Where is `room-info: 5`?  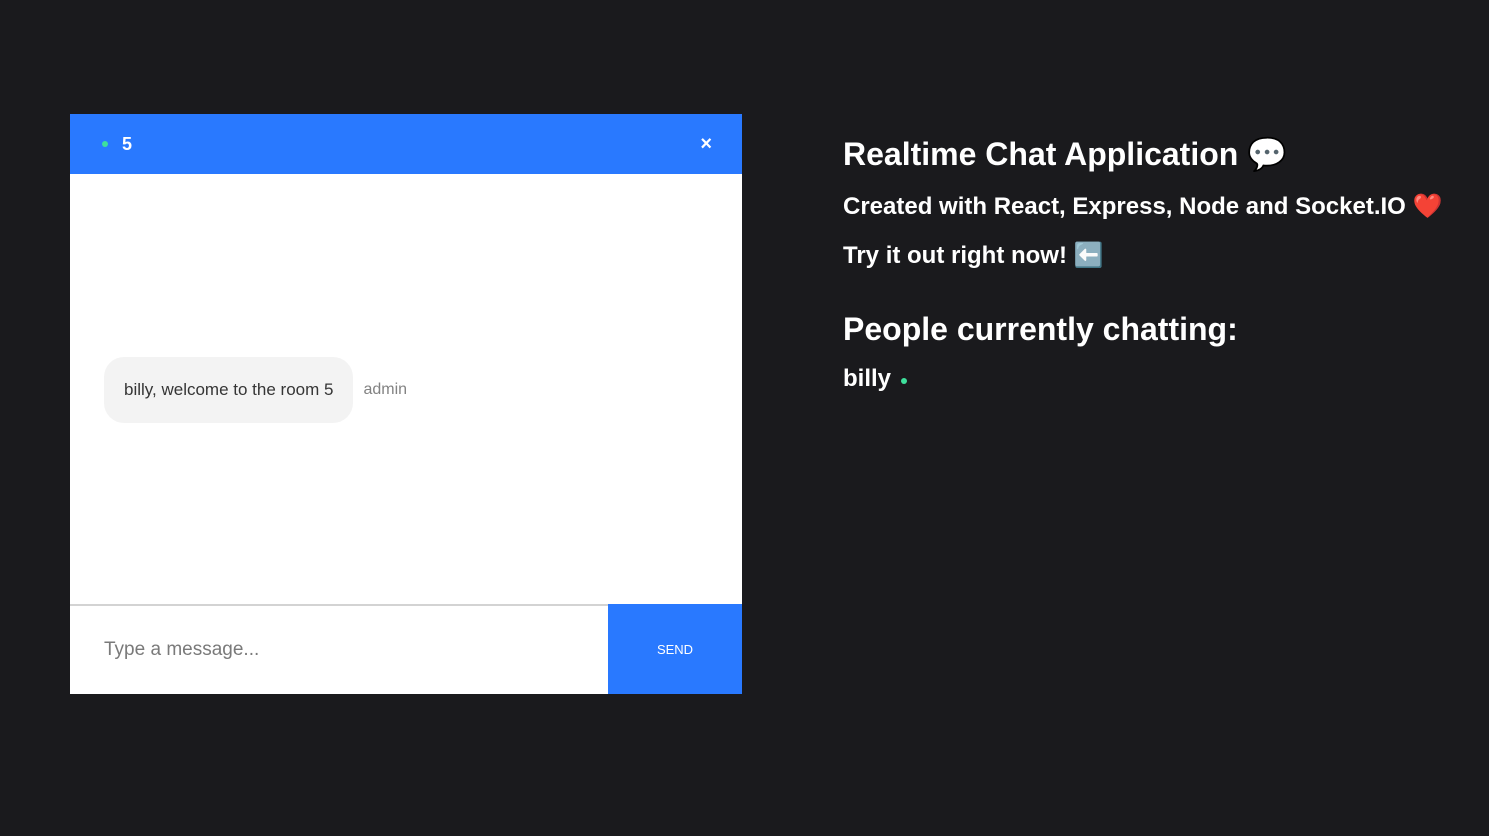 room-info: 5 is located at coordinates (117, 144).